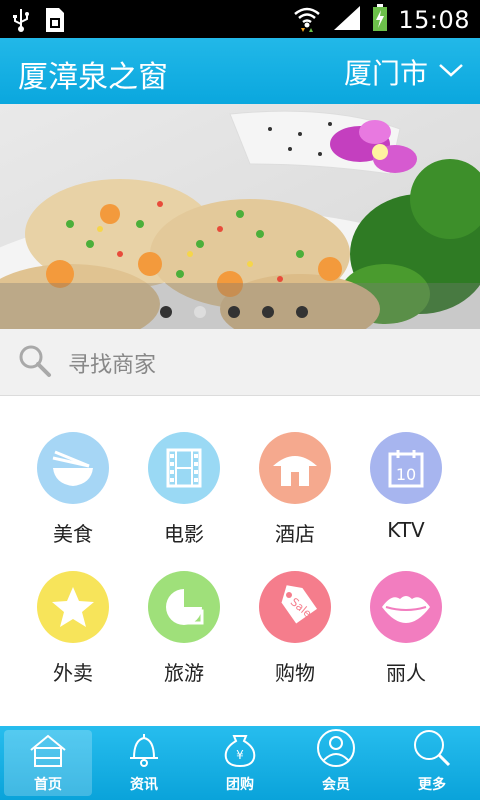 The height and width of the screenshot is (800, 480). What do you see at coordinates (184, 468) in the screenshot?
I see `film-icon` at bounding box center [184, 468].